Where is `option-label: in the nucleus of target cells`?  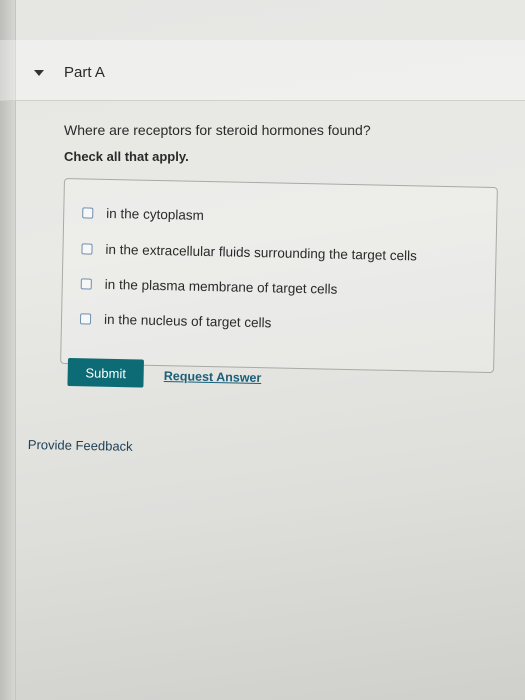 option-label: in the nucleus of target cells is located at coordinates (188, 321).